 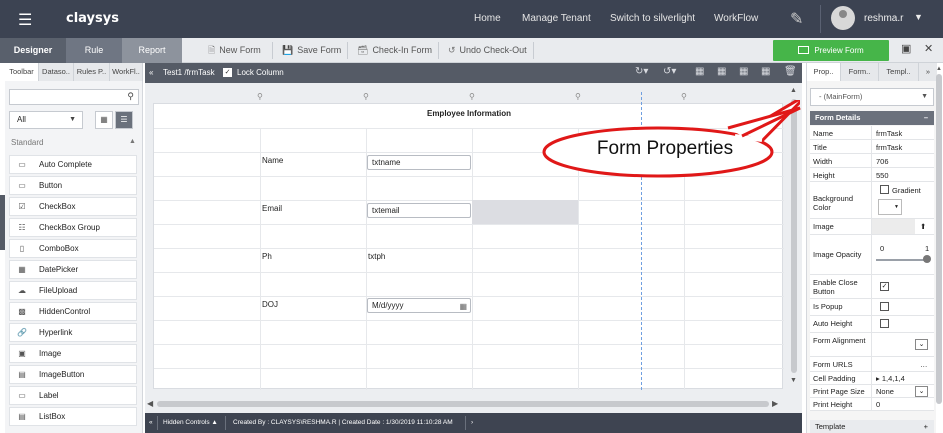 What do you see at coordinates (152, 50) in the screenshot?
I see `tab-report: Report` at bounding box center [152, 50].